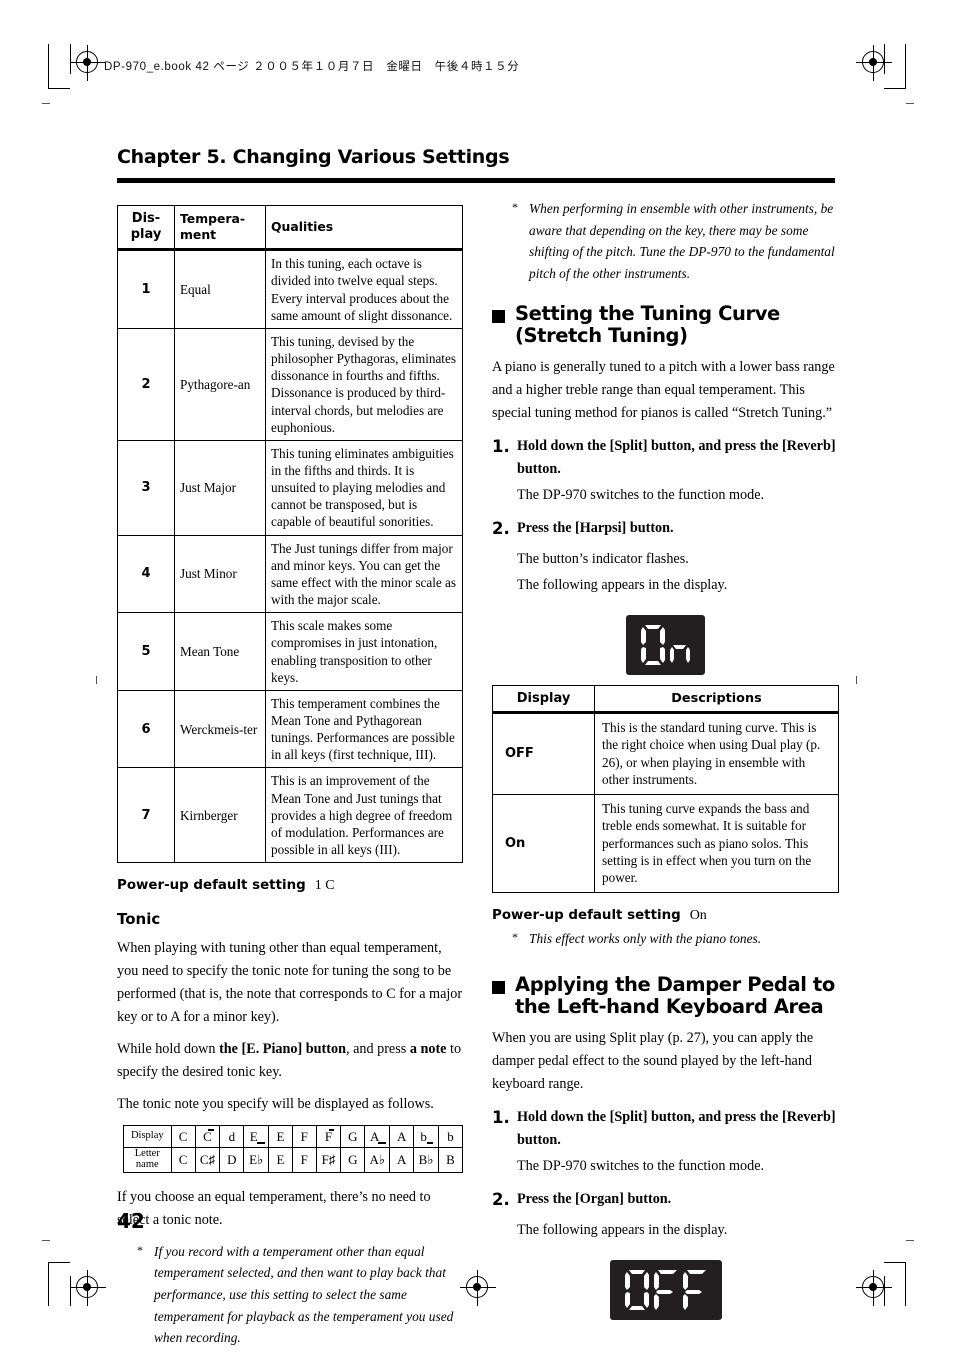  I want to click on crop-mark-top-right-v, so click(905, 66).